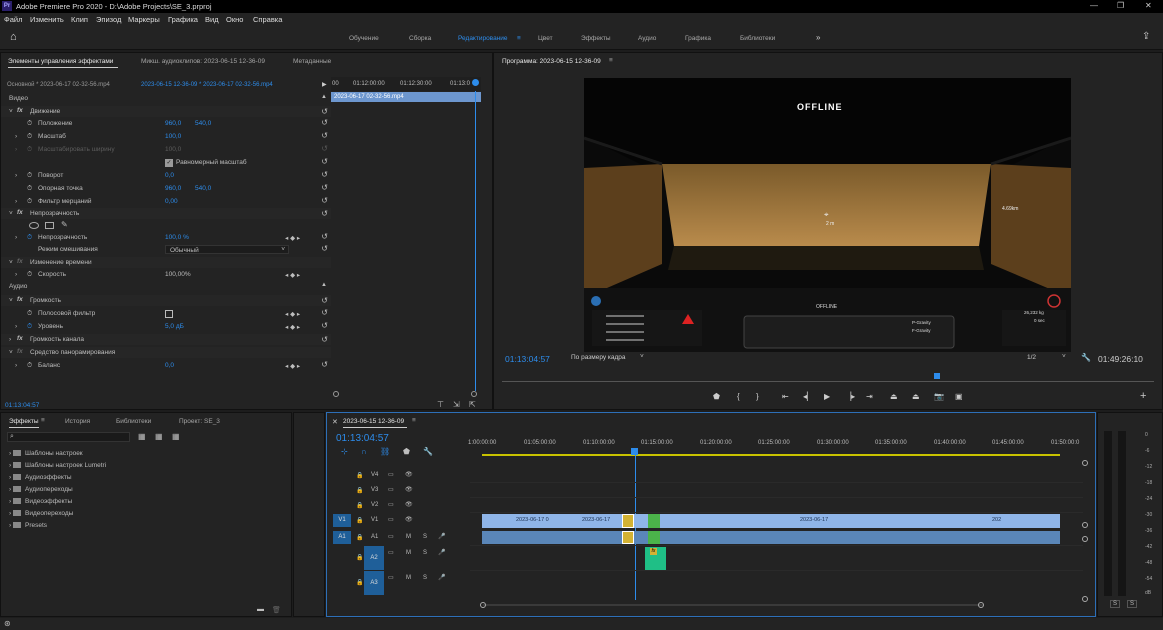 The image size is (1163, 630). I want to click on rotation-value: 0,0, so click(169, 175).